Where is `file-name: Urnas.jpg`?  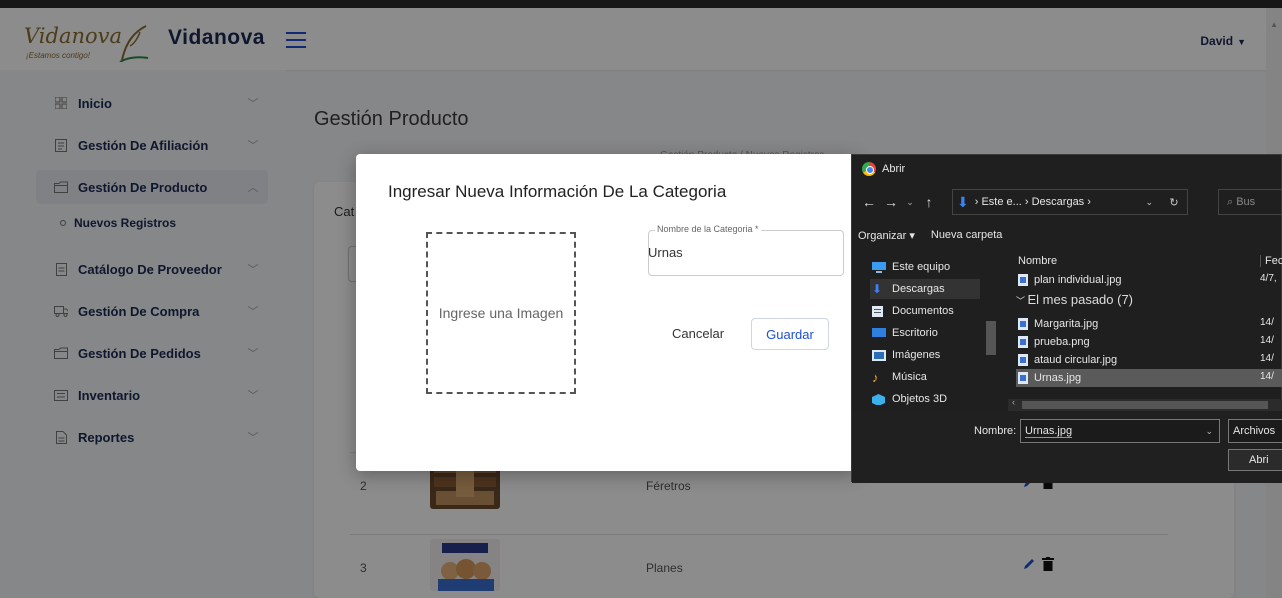
file-name: Urnas.jpg is located at coordinates (1058, 378).